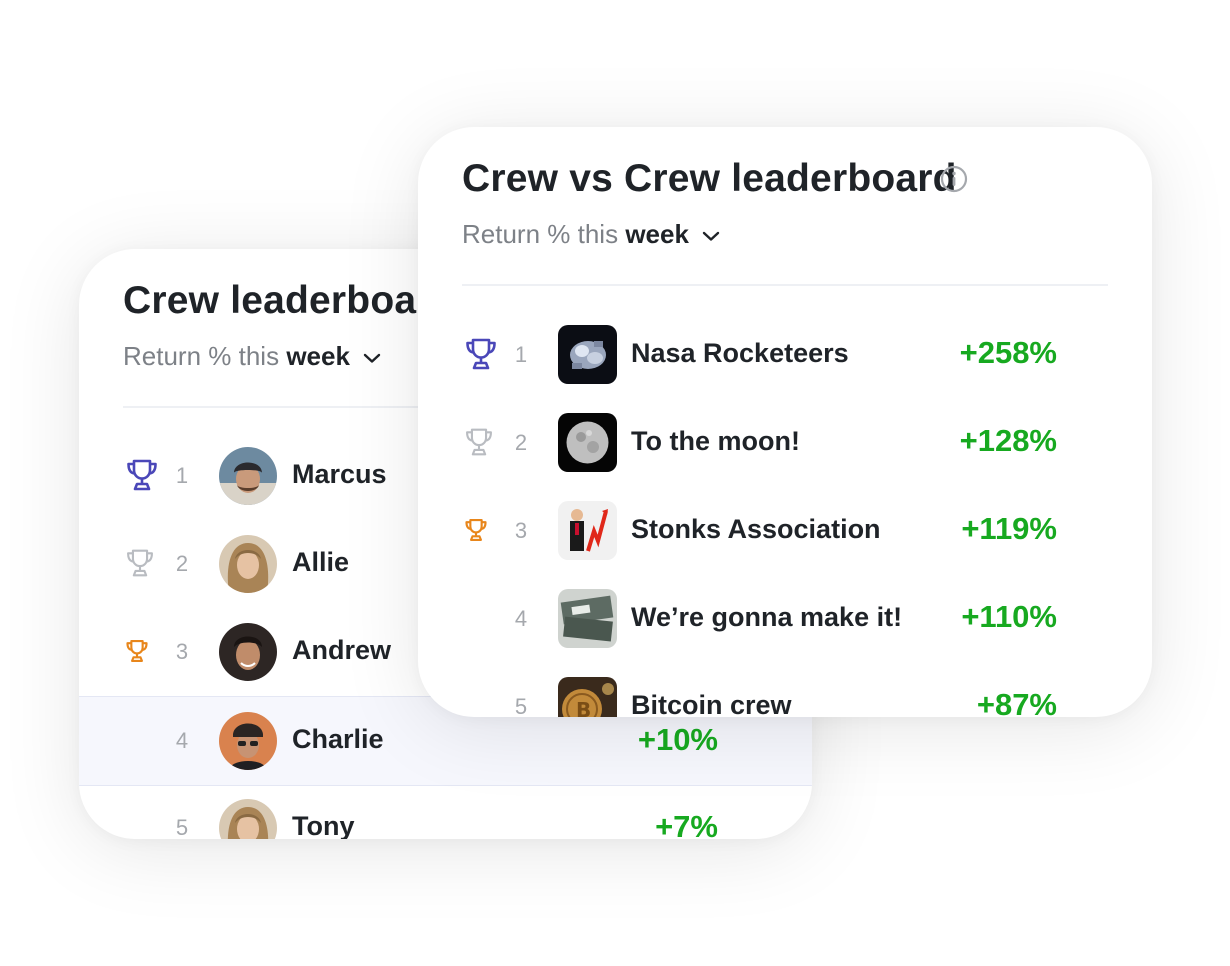  I want to click on divider, so click(785, 285).